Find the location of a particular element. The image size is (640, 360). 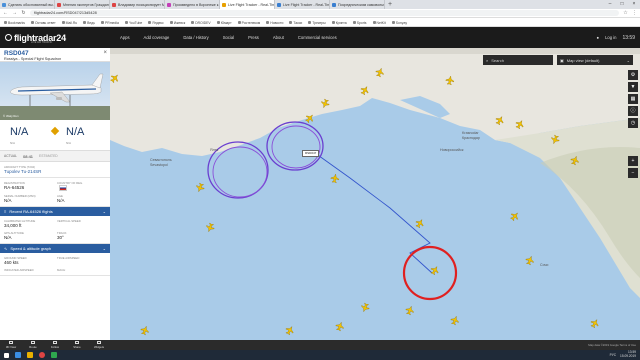

forward-icon: → is located at coordinates (14, 13).